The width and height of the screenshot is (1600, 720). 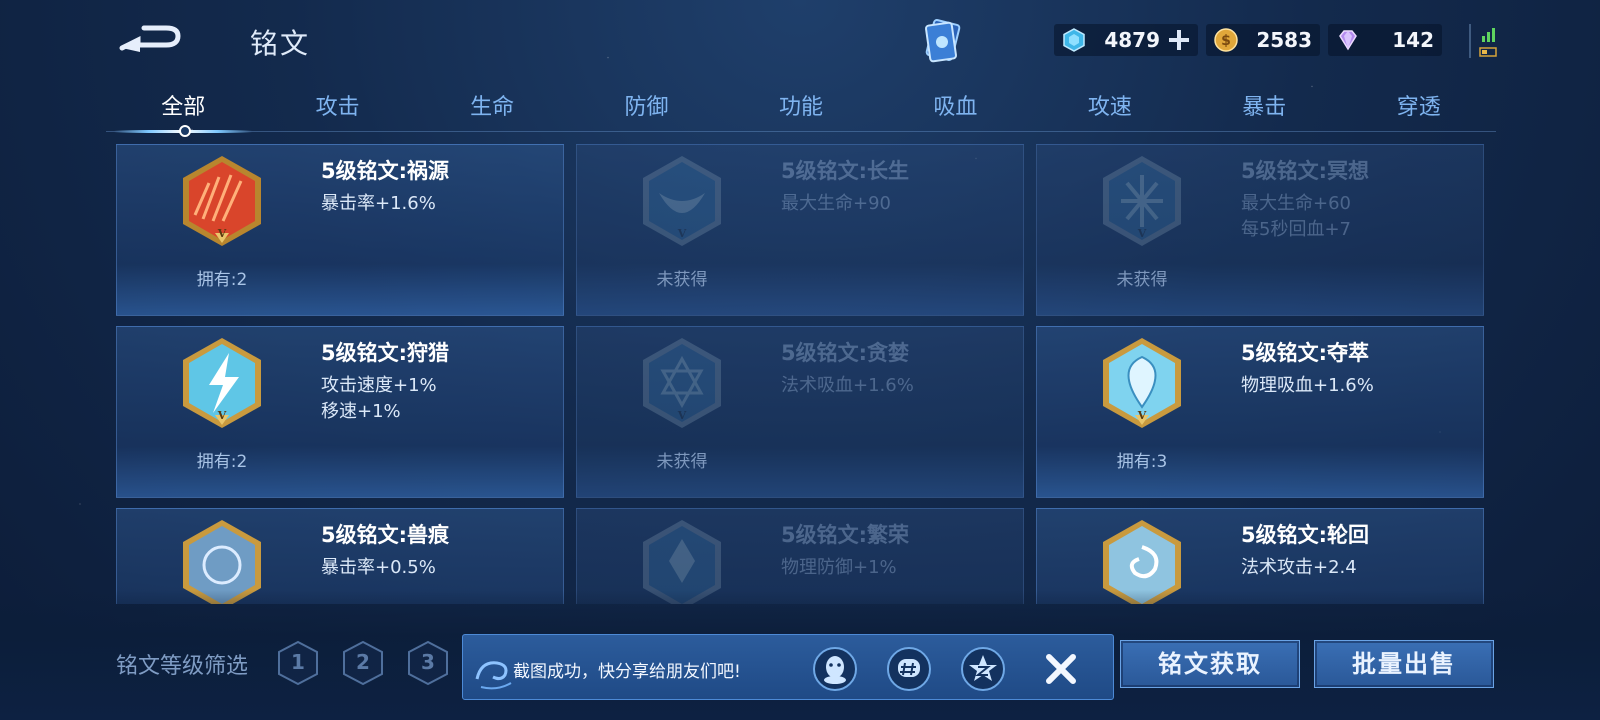 I want to click on rune-name: 5级铭文:夺萃, so click(x=1305, y=353).